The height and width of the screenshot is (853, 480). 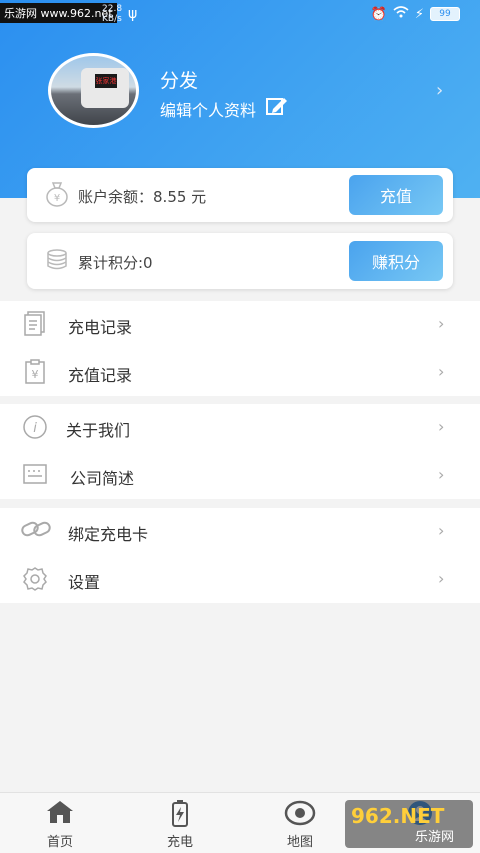 I want to click on brand-watermark-domain: 962.NET, so click(x=398, y=816).